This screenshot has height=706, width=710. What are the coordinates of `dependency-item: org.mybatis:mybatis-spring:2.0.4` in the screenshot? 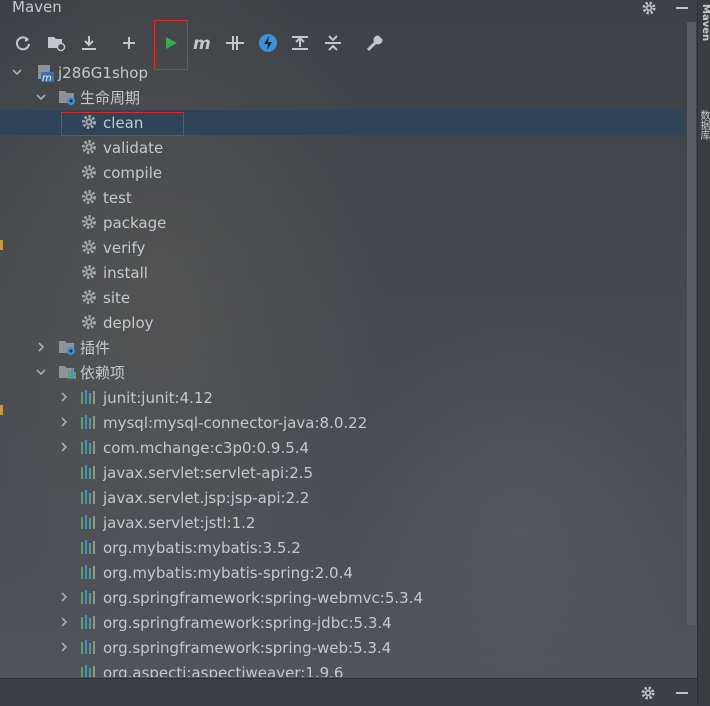 It's located at (342, 572).